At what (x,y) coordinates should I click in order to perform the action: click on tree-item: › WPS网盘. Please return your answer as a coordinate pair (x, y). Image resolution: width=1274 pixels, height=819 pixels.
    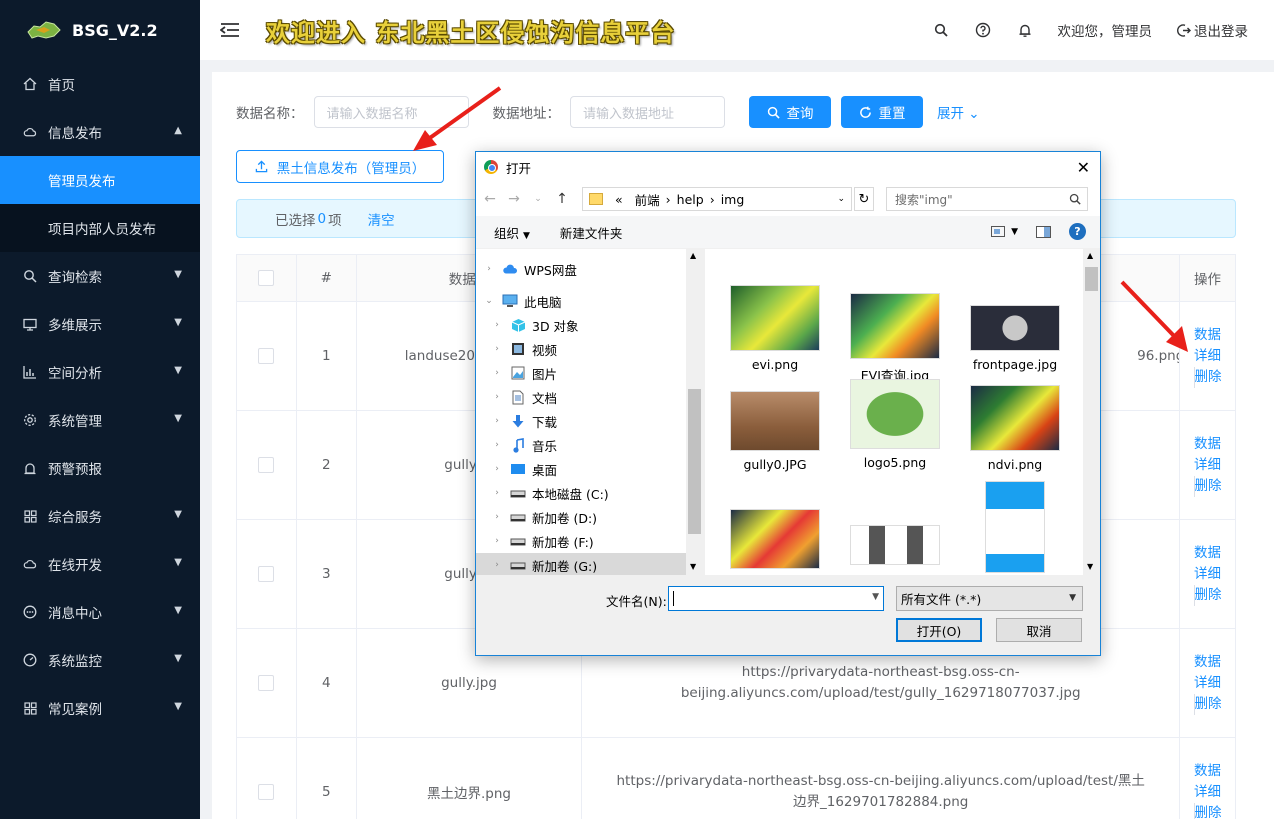
    Looking at the image, I should click on (589, 269).